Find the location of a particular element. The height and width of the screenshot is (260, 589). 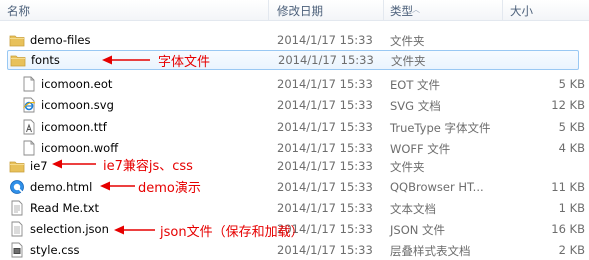

annotation-demo: demo演示 is located at coordinates (169, 188).